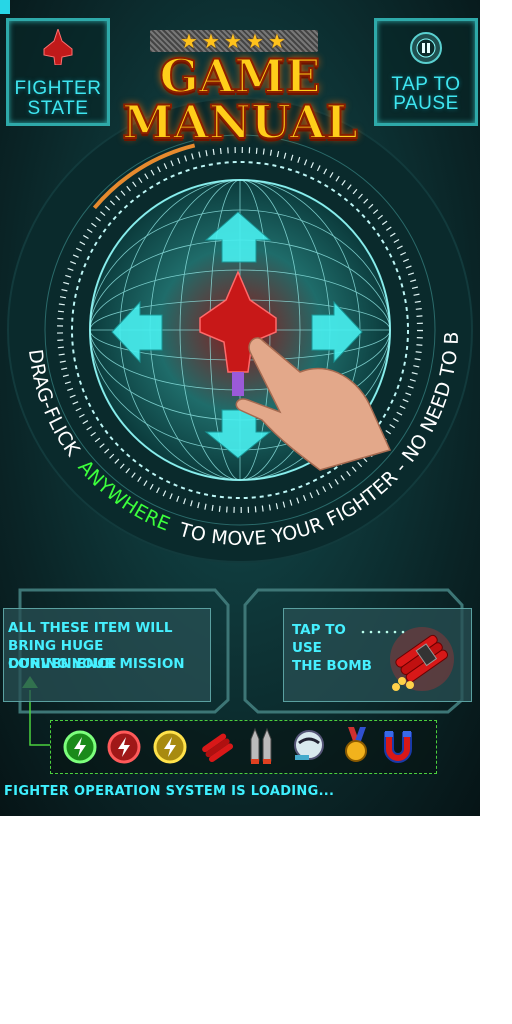  I want to click on title-line2: MANUAL, so click(239, 122).